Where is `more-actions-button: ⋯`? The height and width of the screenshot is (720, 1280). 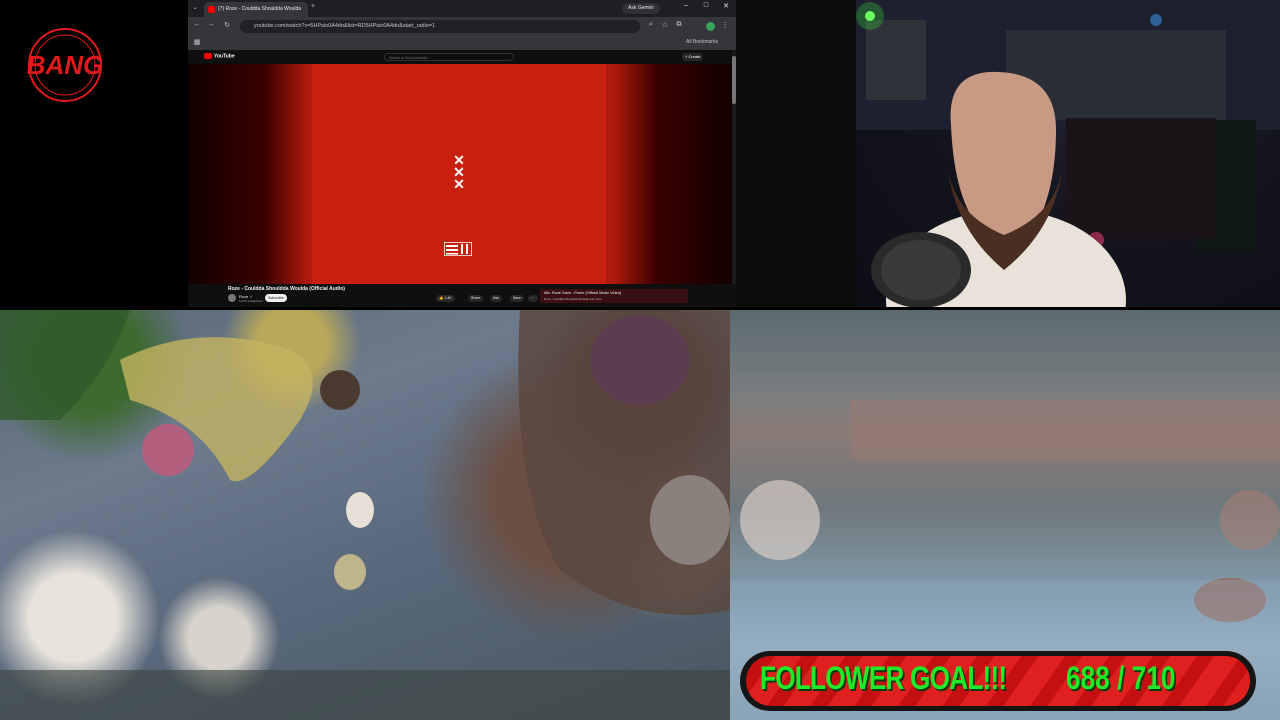
more-actions-button: ⋯ is located at coordinates (533, 298).